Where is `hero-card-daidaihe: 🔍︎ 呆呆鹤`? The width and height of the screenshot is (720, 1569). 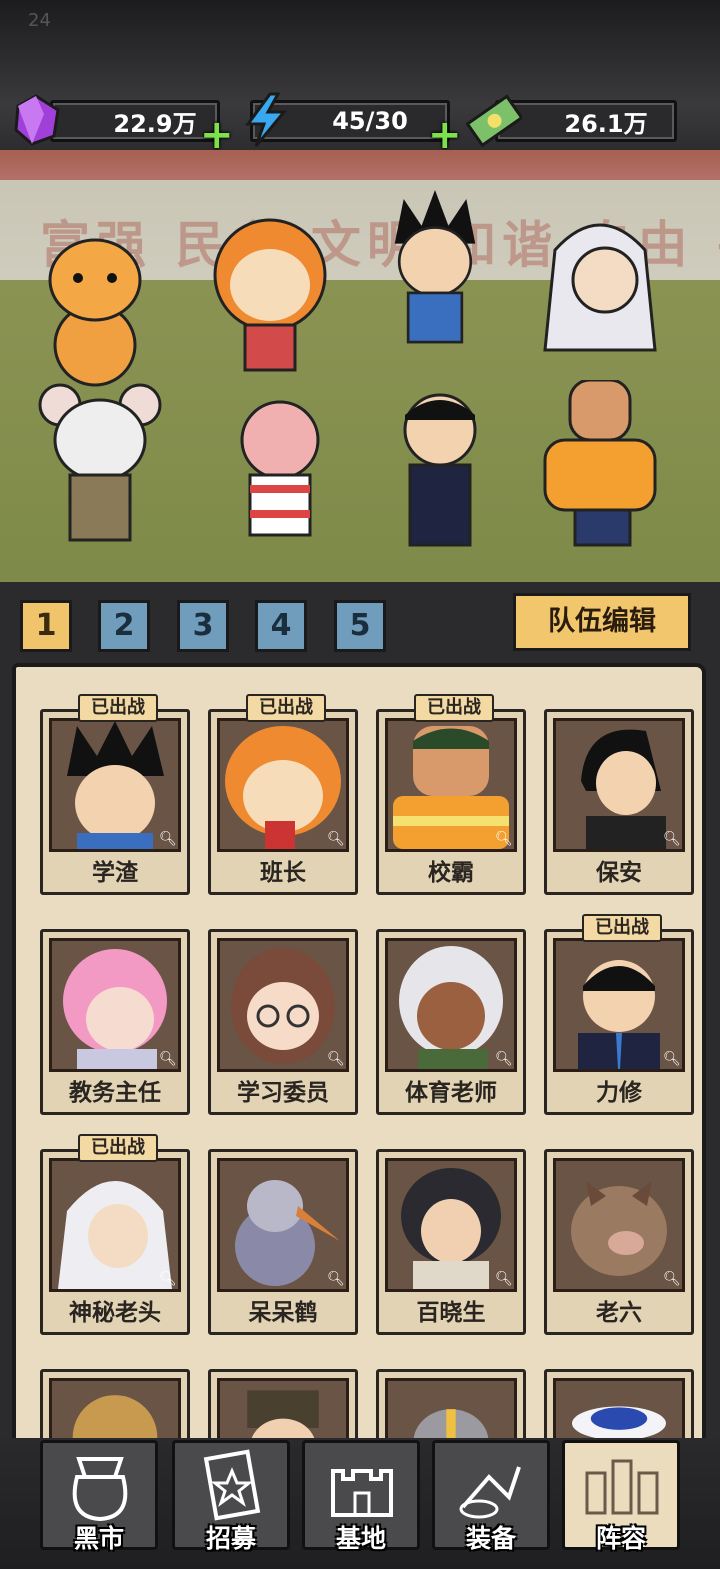
hero-card-daidaihe: 🔍︎ 呆呆鹤 is located at coordinates (283, 1242).